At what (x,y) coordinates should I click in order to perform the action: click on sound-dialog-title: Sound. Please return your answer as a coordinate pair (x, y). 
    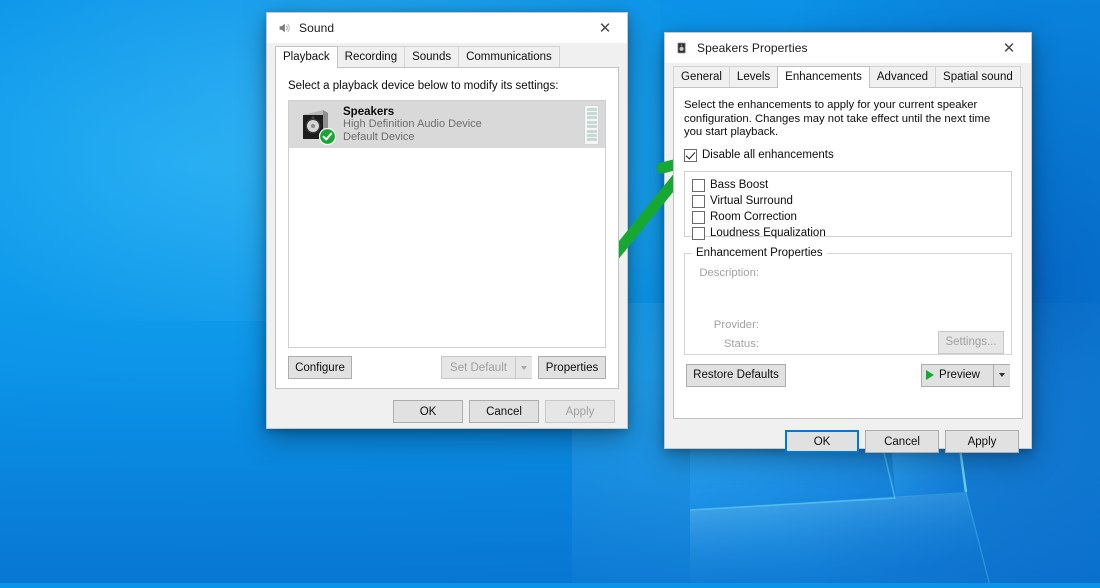
    Looking at the image, I should click on (317, 28).